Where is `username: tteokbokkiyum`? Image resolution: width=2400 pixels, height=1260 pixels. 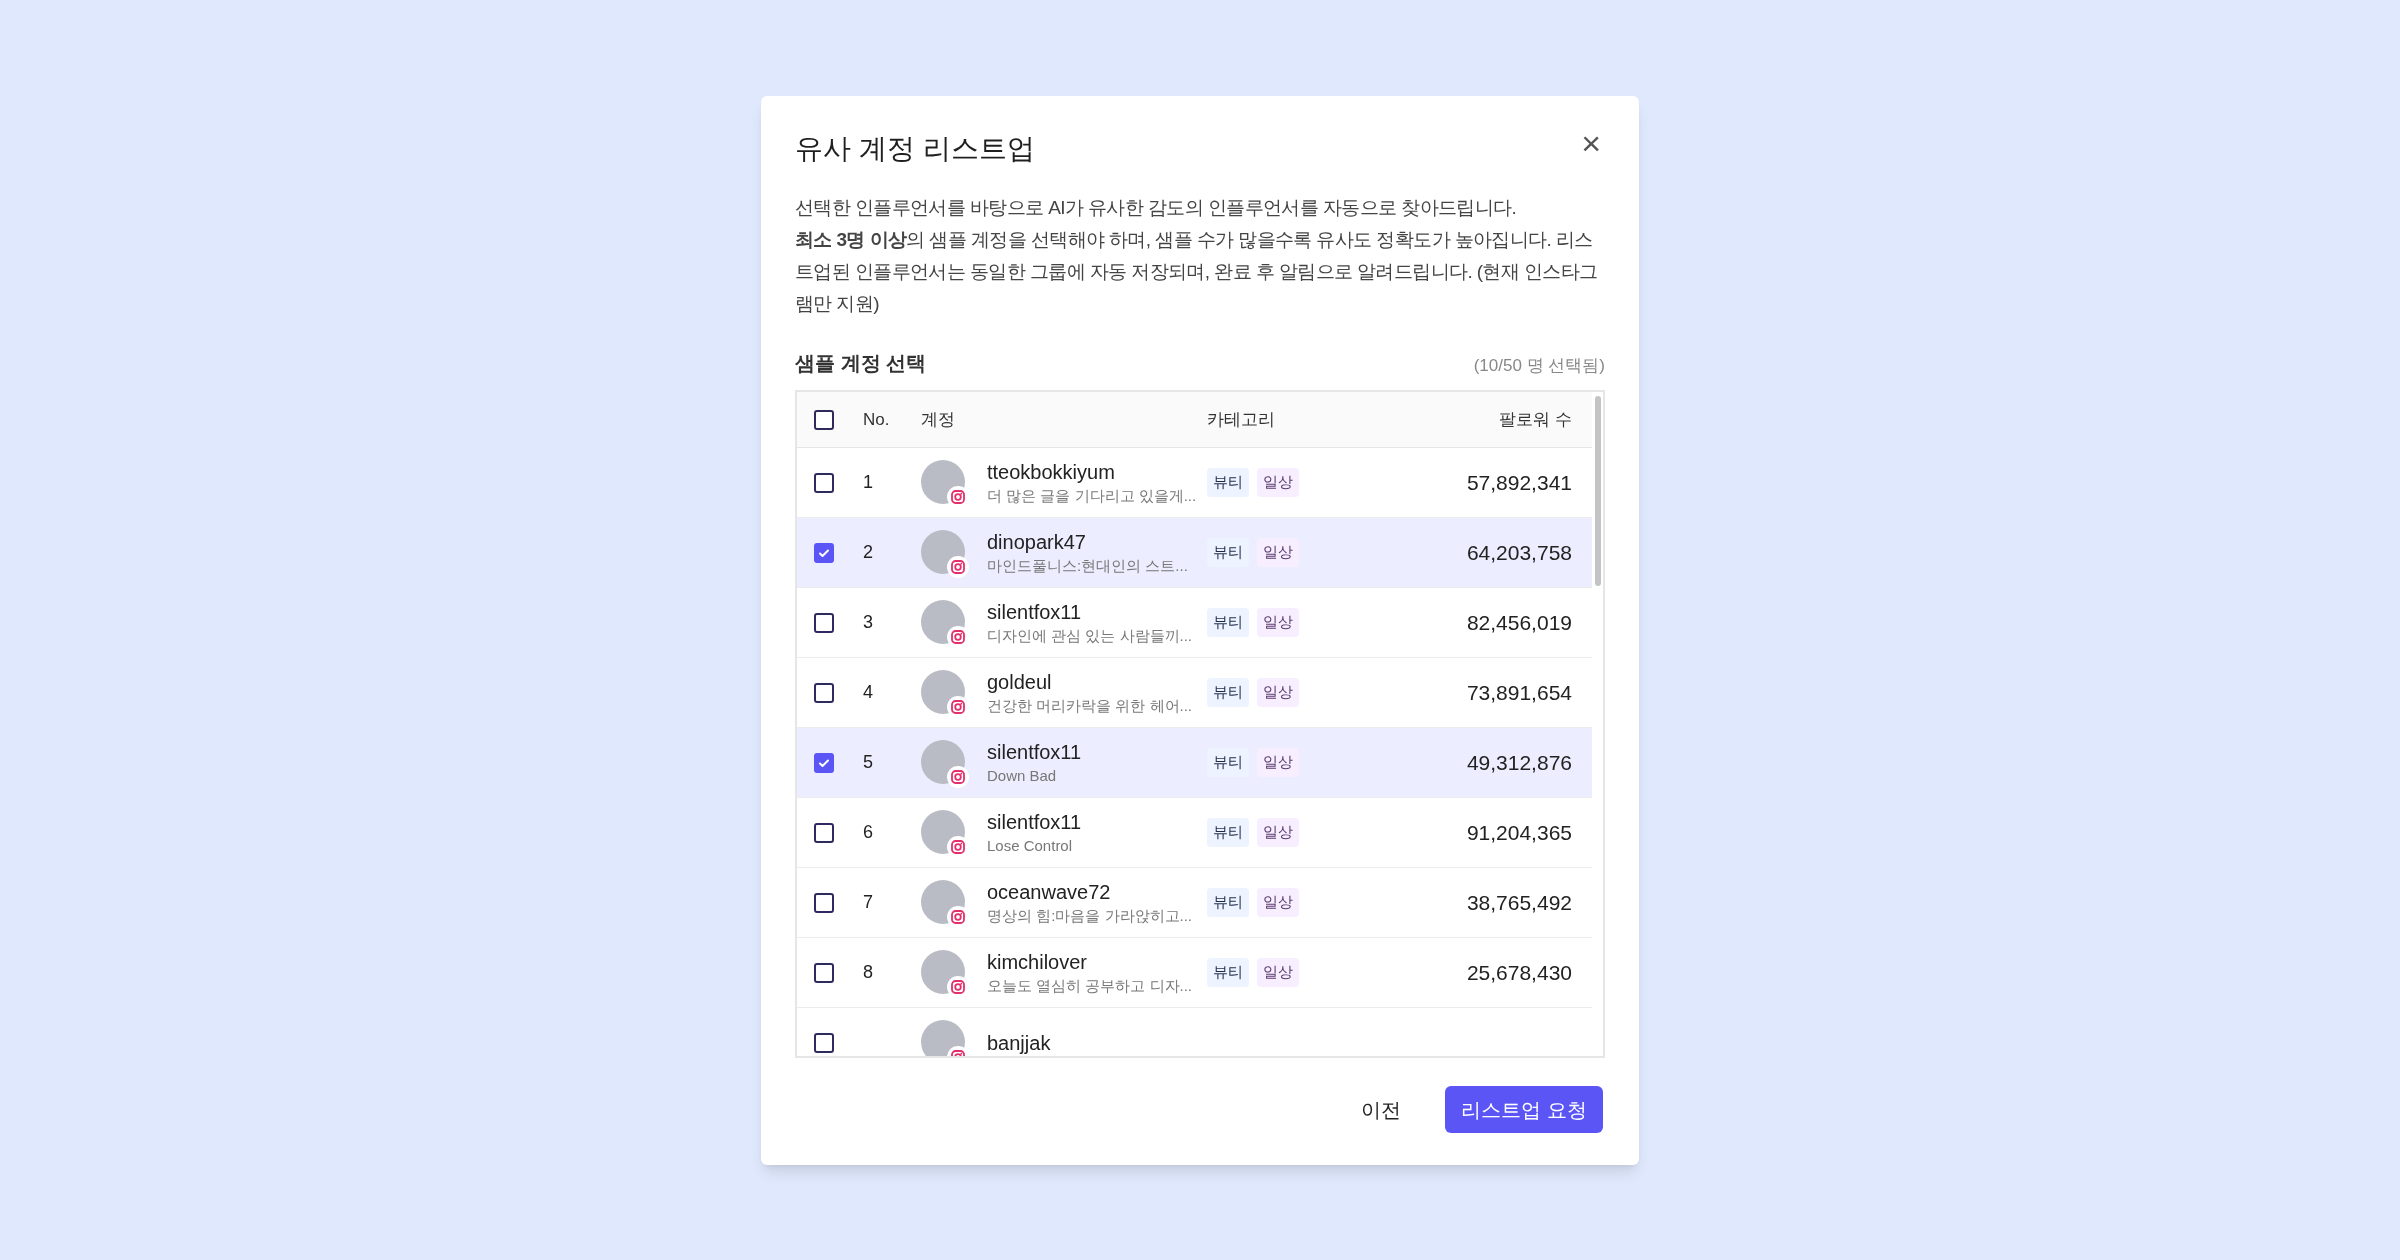 username: tteokbokkiyum is located at coordinates (1051, 472).